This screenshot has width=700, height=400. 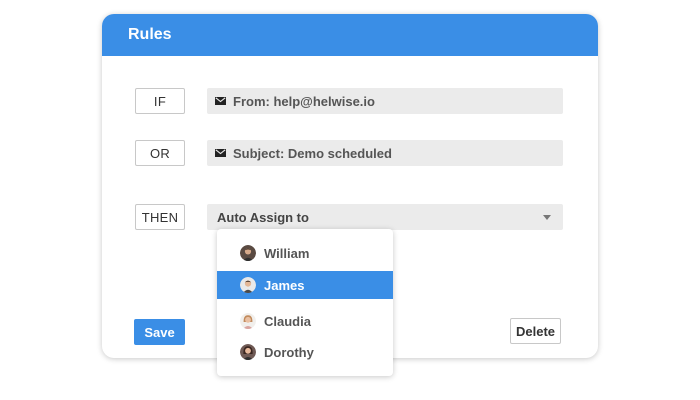 What do you see at coordinates (312, 153) in the screenshot?
I see `condition-subject-text: Subject: Demo scheduled` at bounding box center [312, 153].